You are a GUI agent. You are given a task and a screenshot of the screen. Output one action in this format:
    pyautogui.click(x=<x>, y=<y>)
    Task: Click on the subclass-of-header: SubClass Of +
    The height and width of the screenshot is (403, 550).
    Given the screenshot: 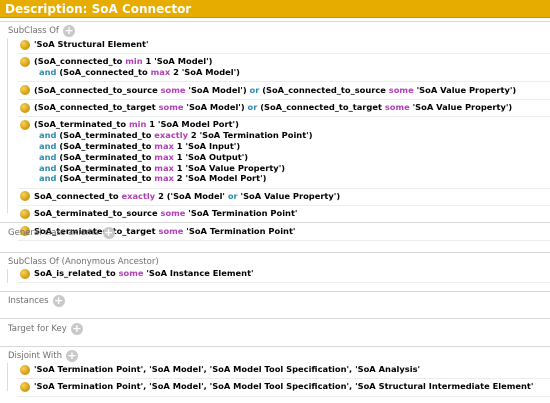 What is the action you would take?
    pyautogui.click(x=41, y=31)
    